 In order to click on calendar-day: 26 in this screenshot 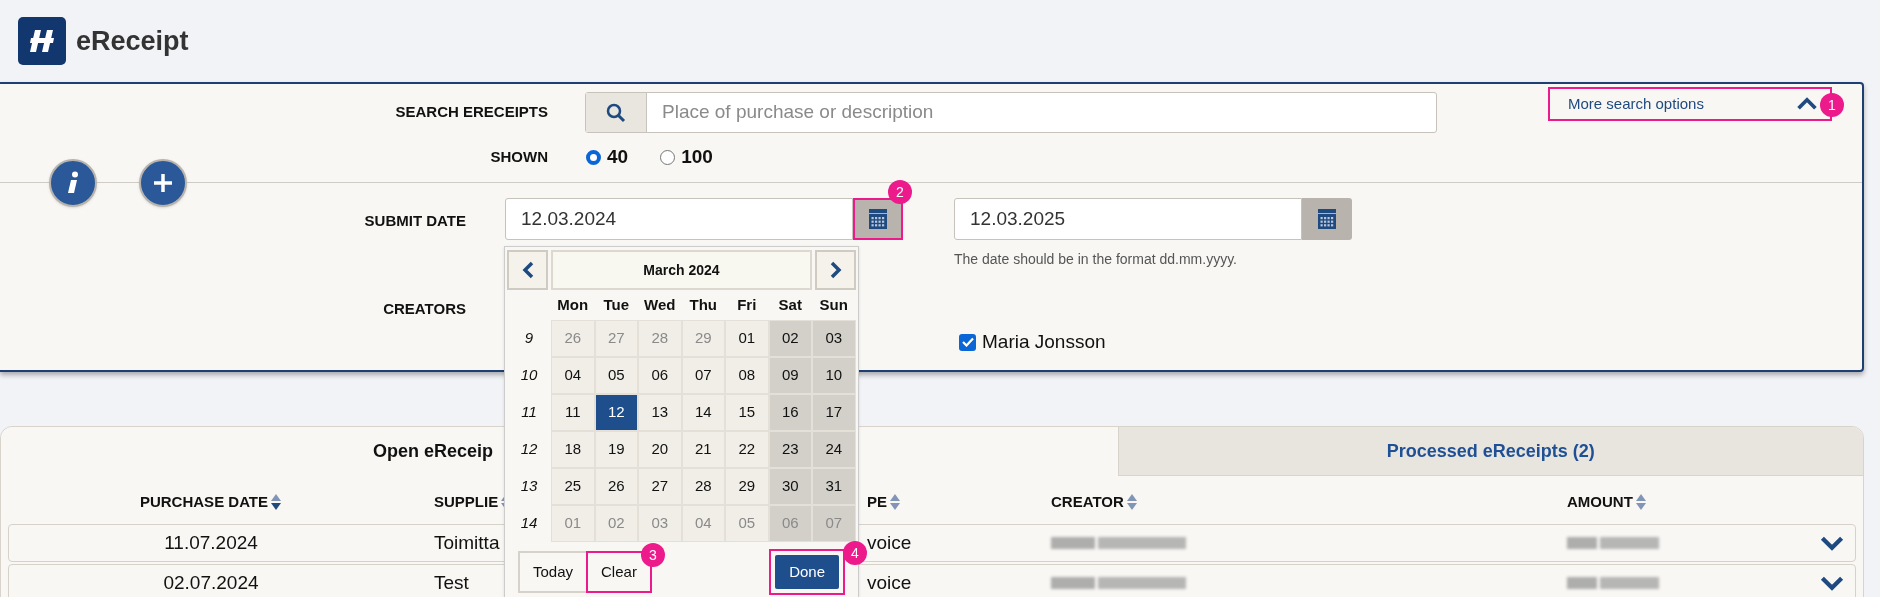, I will do `click(616, 486)`.